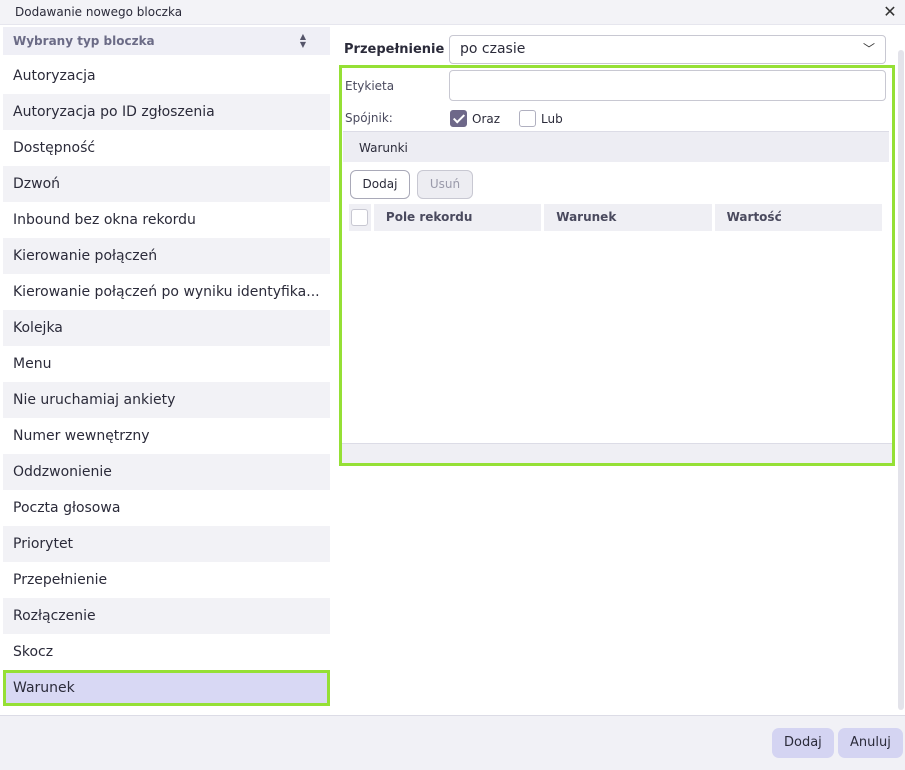 Image resolution: width=905 pixels, height=770 pixels. What do you see at coordinates (166, 508) in the screenshot?
I see `sidebar-item: Poczta głosowa` at bounding box center [166, 508].